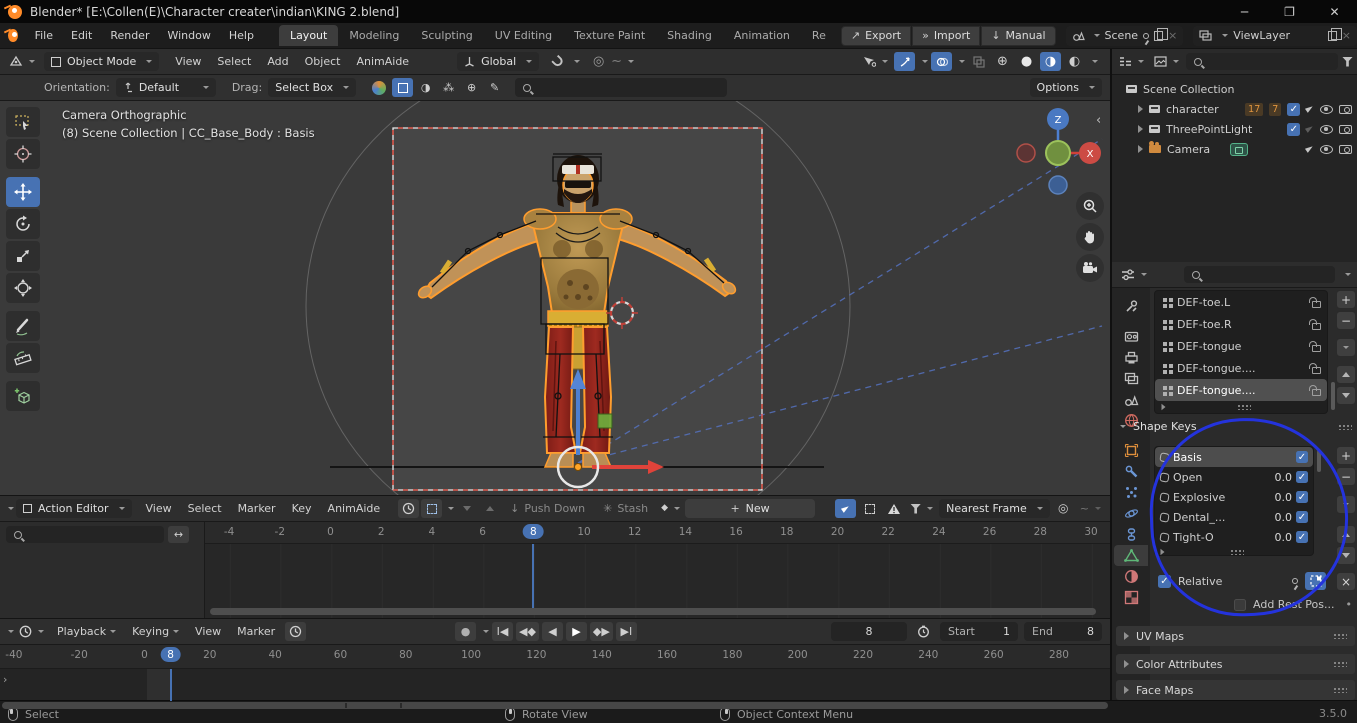  I want to click on outliner-search-field, so click(1262, 61).